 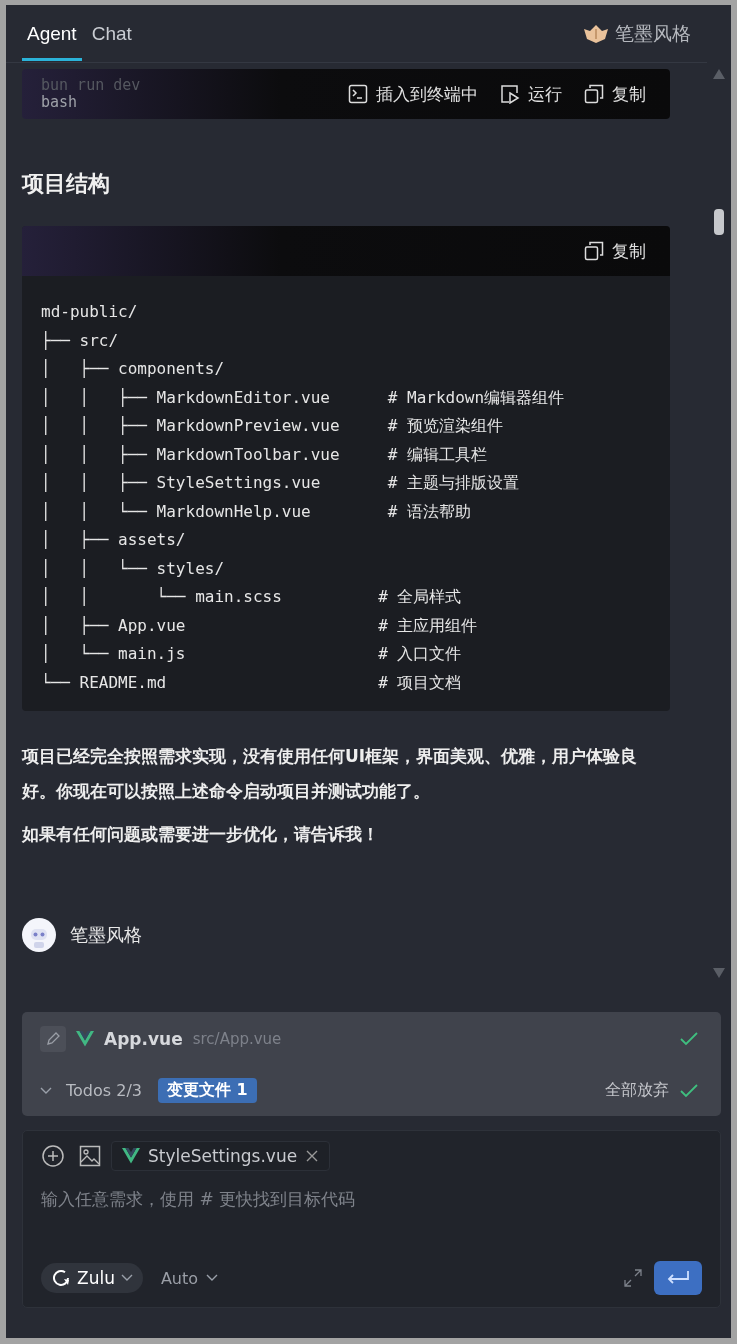 I want to click on assistant-name: 笔墨风格, so click(x=106, y=935).